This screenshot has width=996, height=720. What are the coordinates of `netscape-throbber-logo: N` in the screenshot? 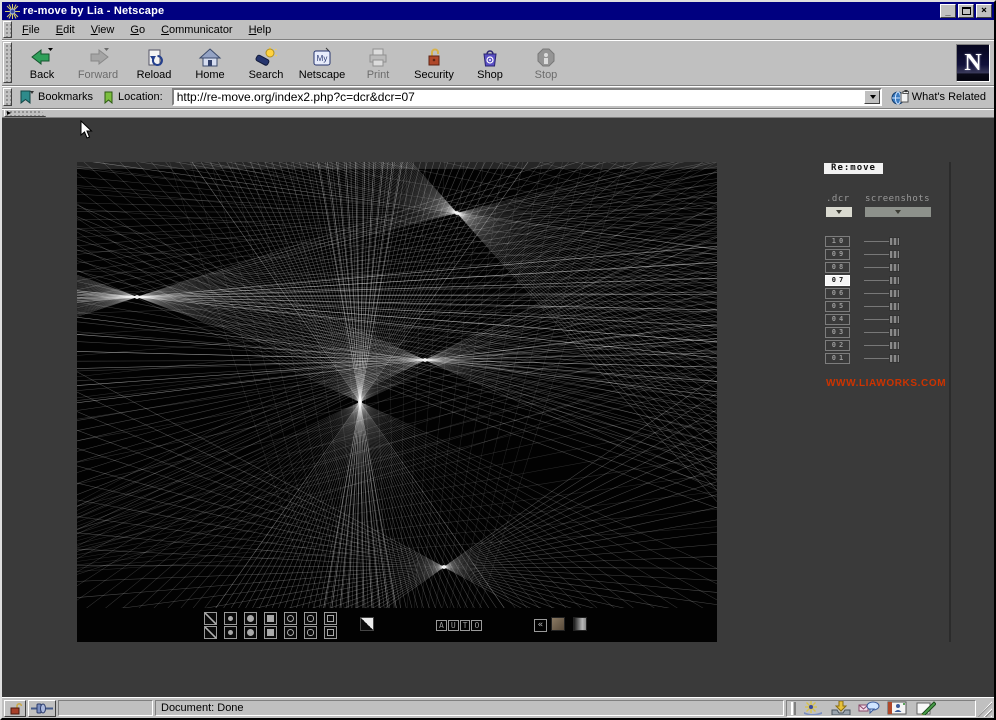 It's located at (973, 62).